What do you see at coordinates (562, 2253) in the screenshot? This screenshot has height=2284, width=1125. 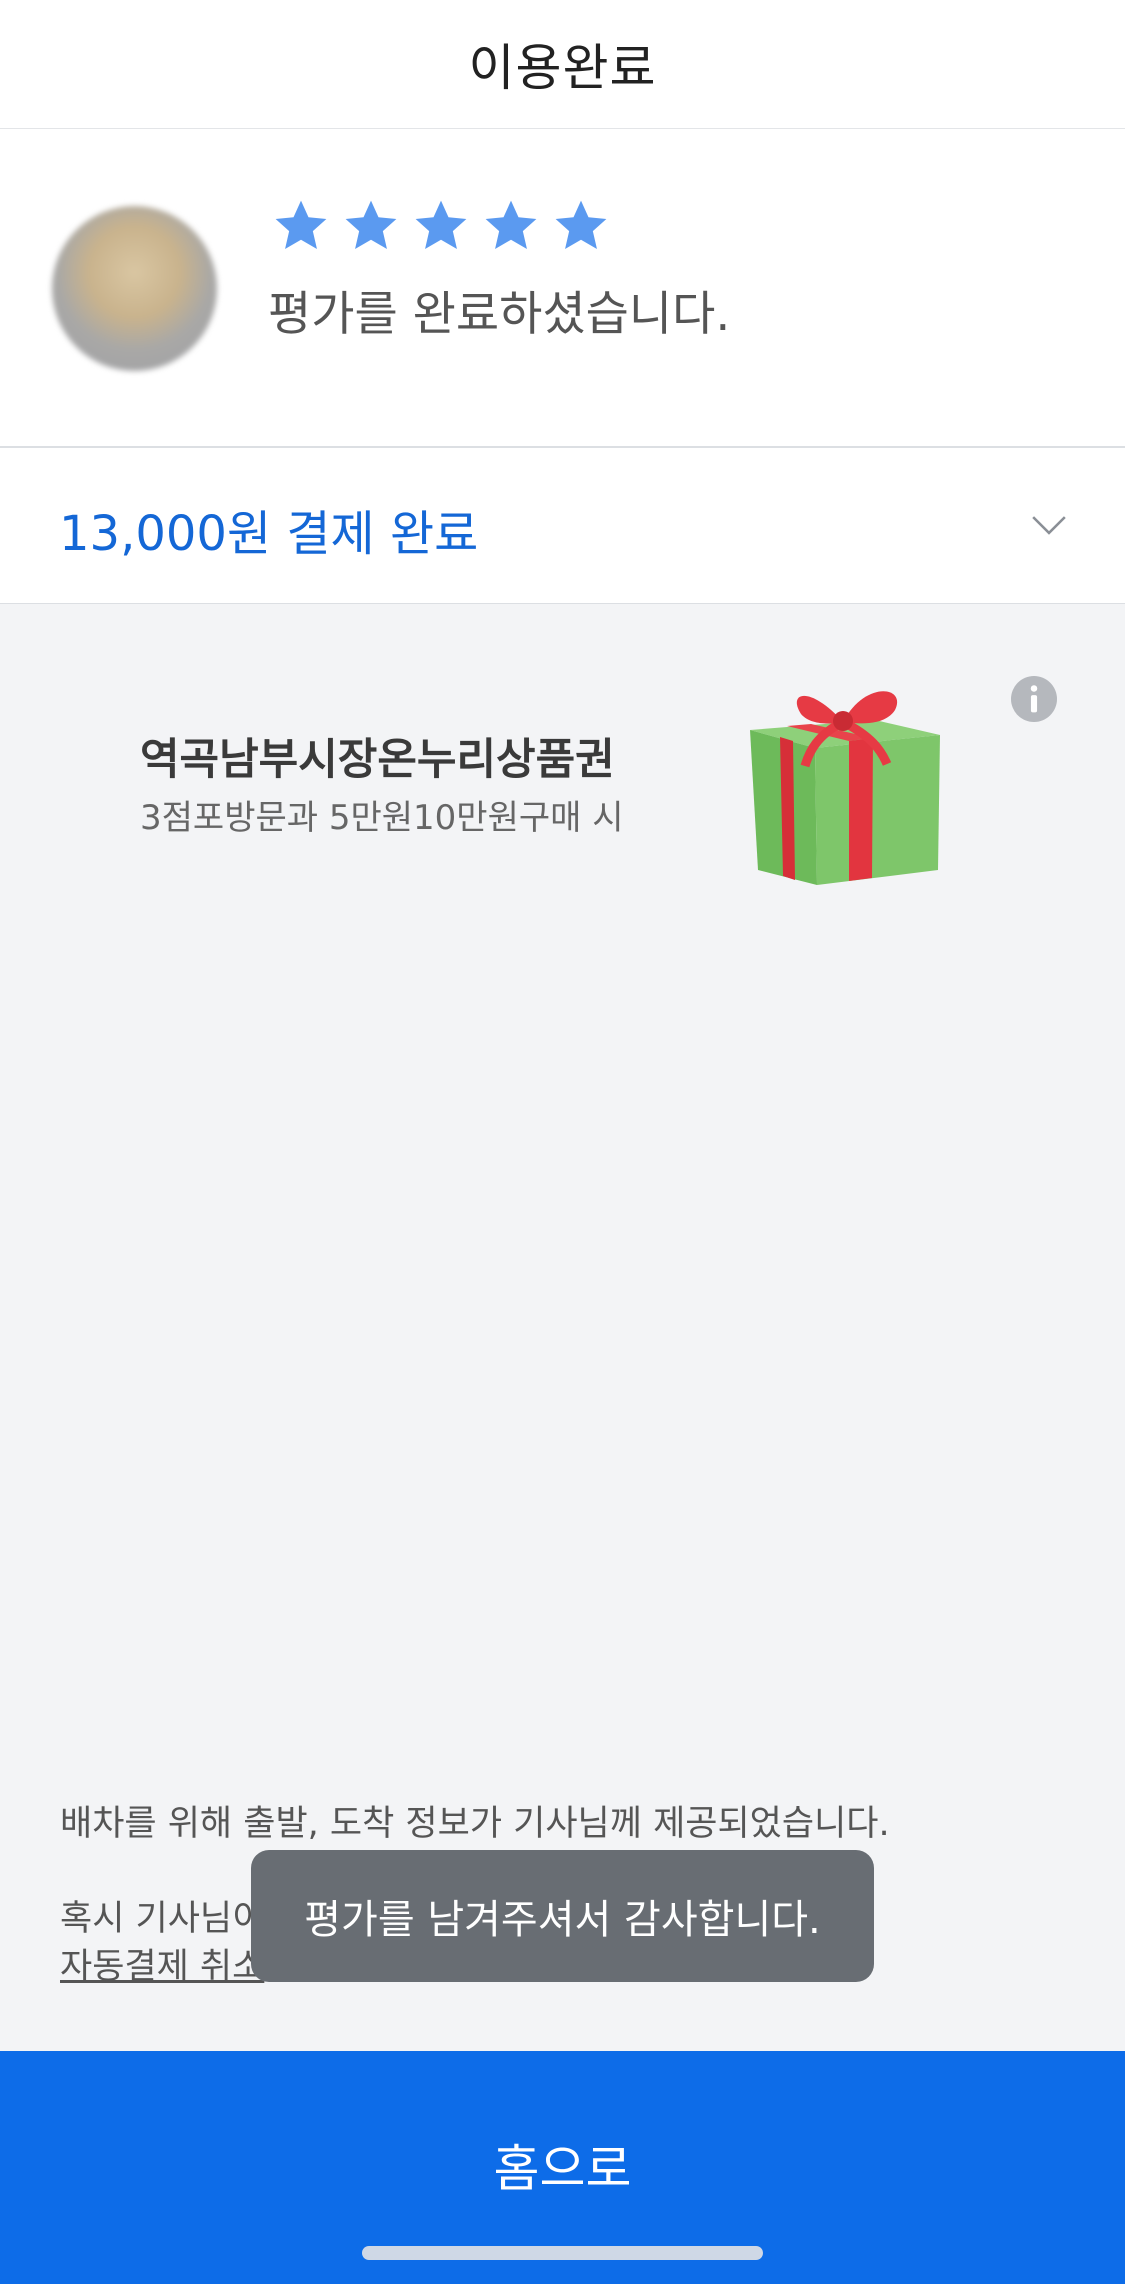 I see `home-indicator` at bounding box center [562, 2253].